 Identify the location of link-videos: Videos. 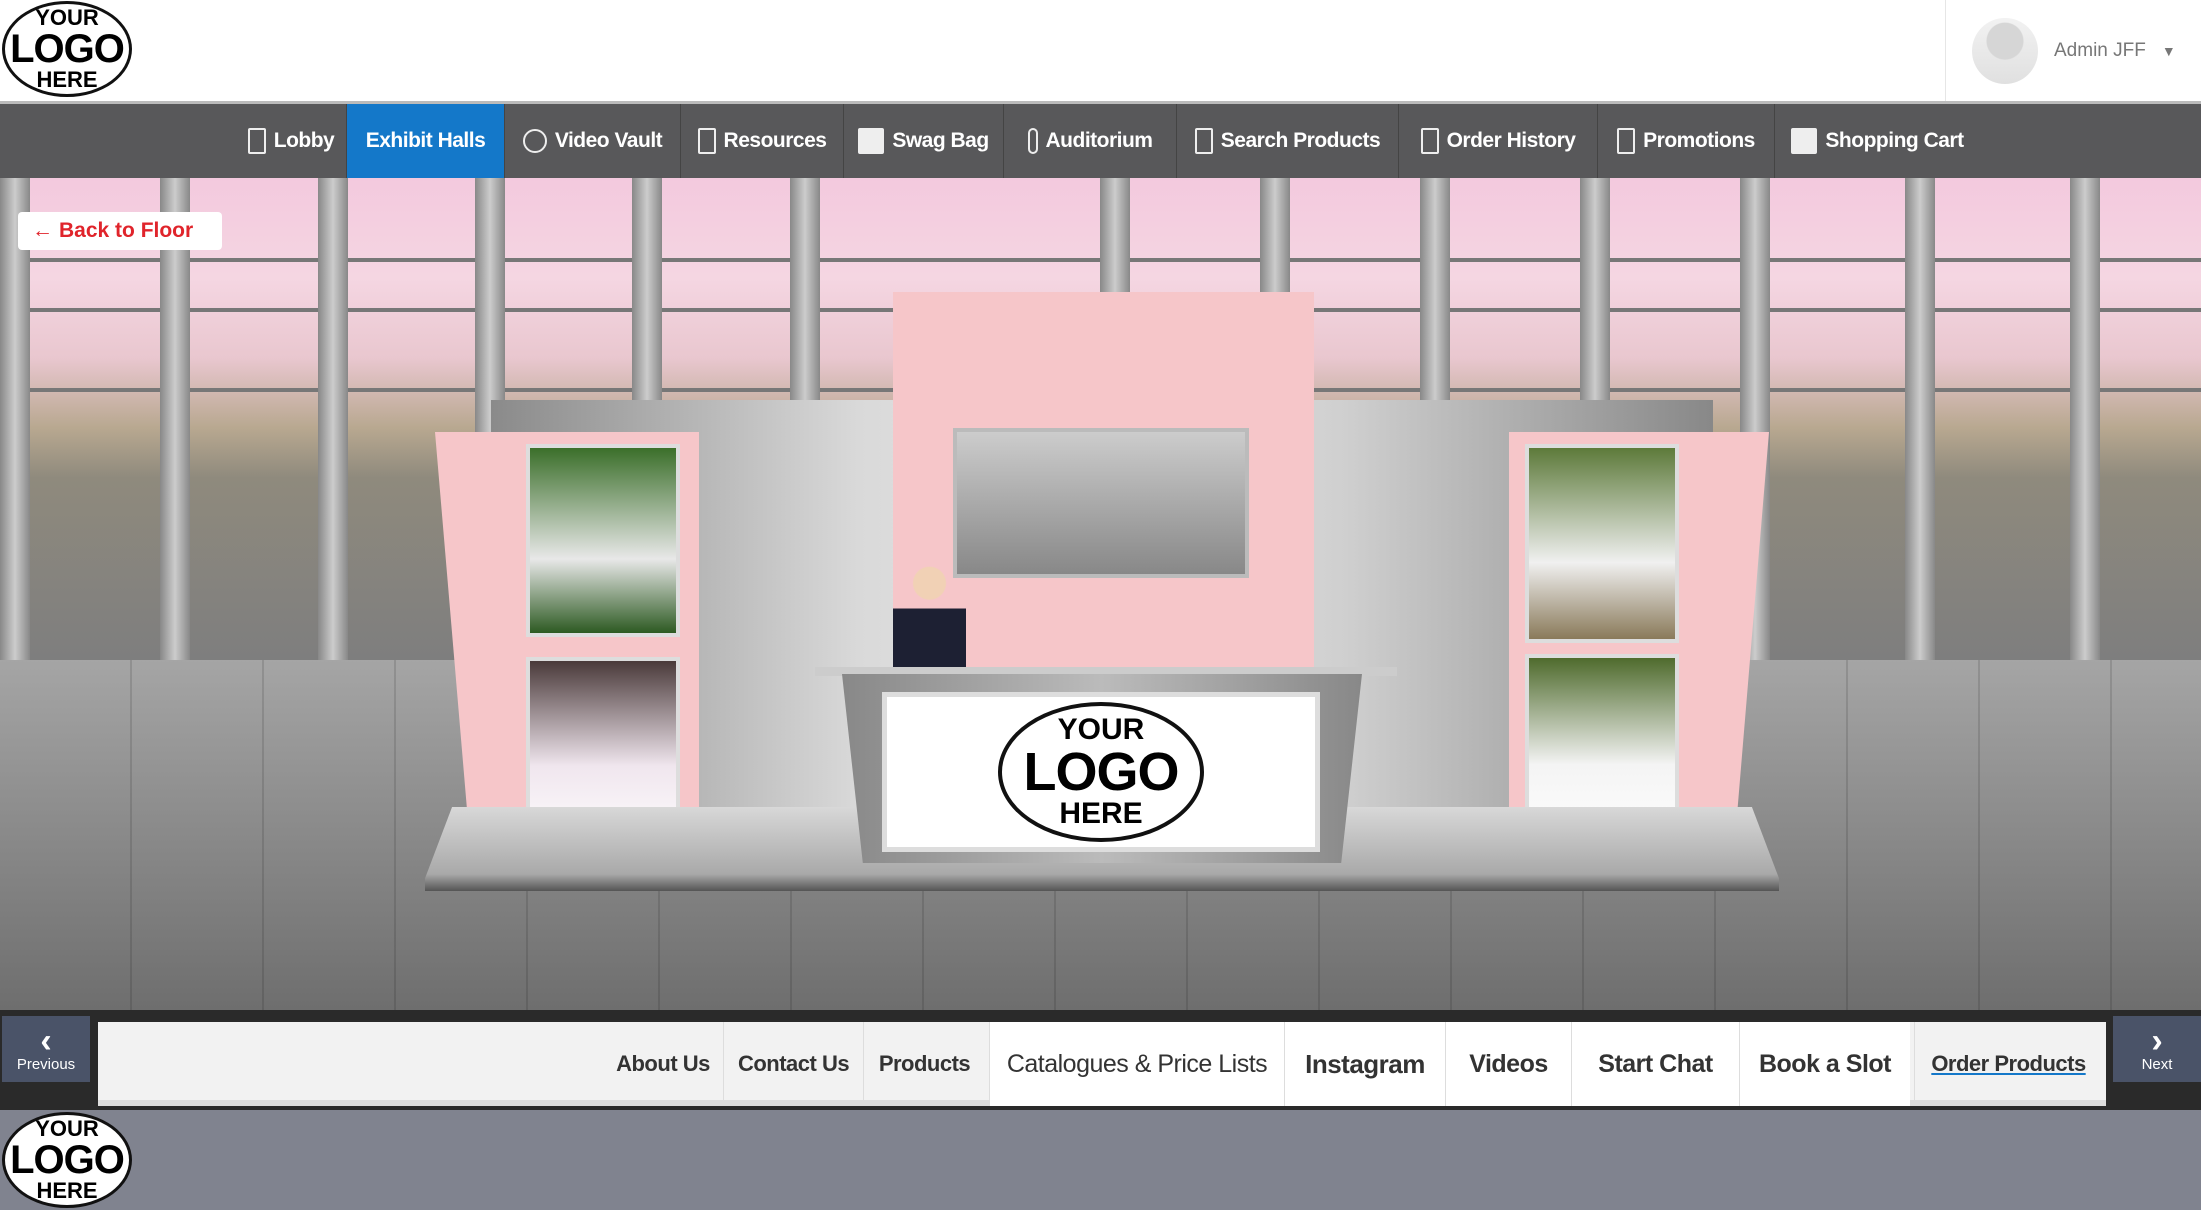
(1508, 1064).